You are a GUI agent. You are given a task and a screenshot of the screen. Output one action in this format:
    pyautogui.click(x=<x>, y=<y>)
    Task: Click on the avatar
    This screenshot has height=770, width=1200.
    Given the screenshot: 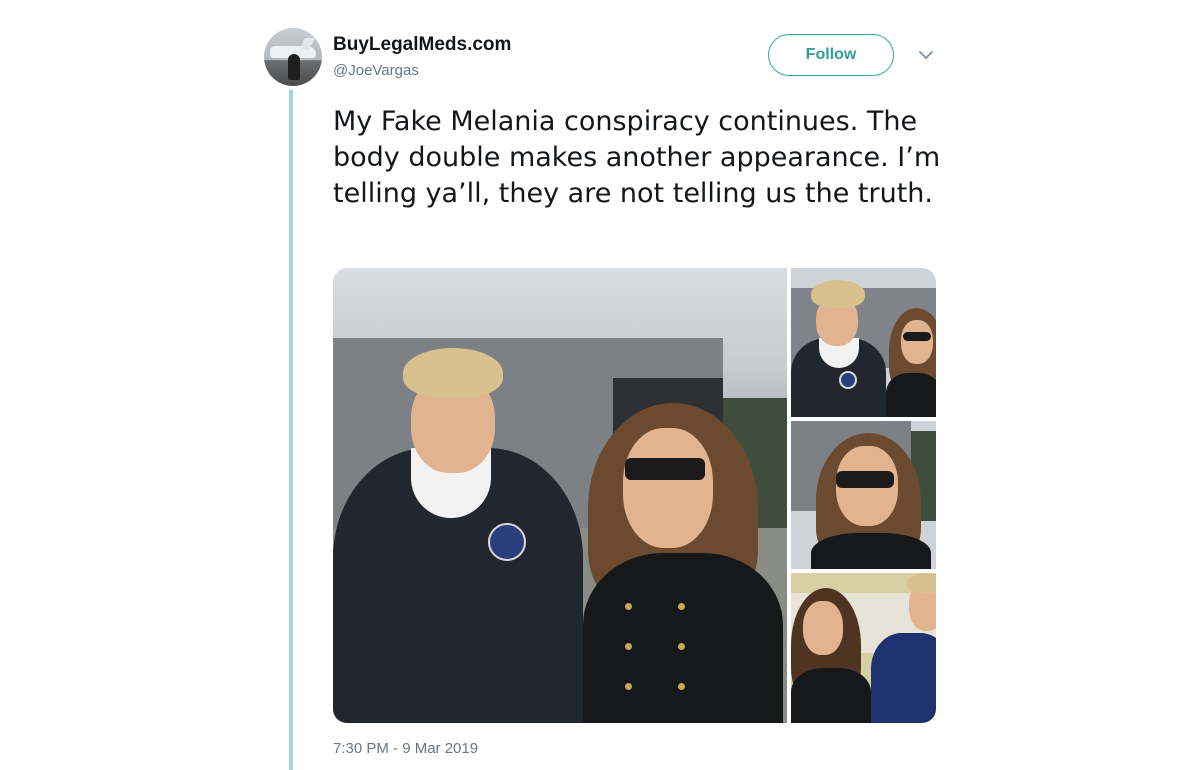 What is the action you would take?
    pyautogui.click(x=293, y=57)
    